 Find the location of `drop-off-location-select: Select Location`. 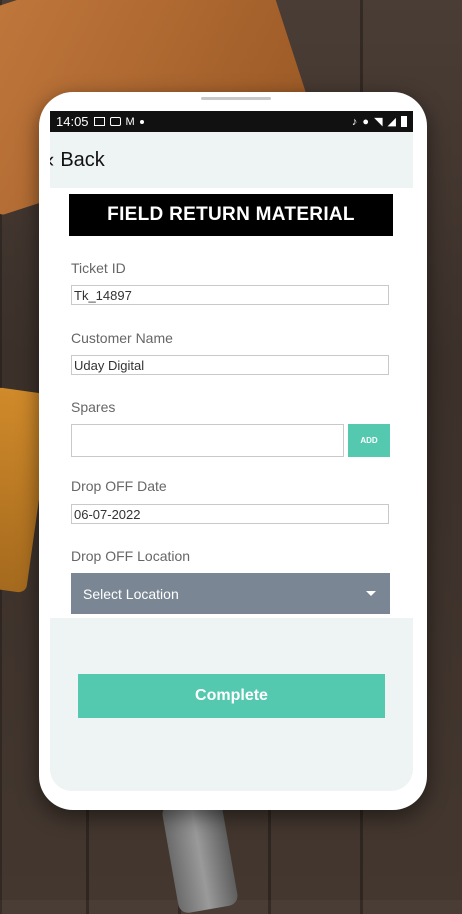

drop-off-location-select: Select Location is located at coordinates (230, 593).